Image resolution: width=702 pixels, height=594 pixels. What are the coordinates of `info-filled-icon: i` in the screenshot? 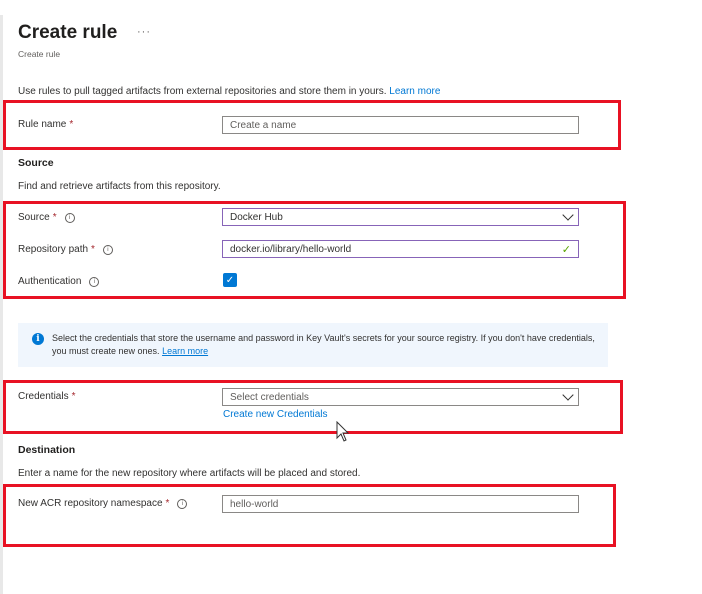 It's located at (38, 339).